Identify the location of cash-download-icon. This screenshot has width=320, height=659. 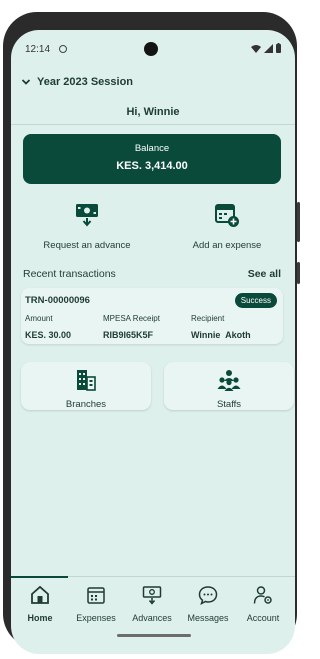
(87, 215).